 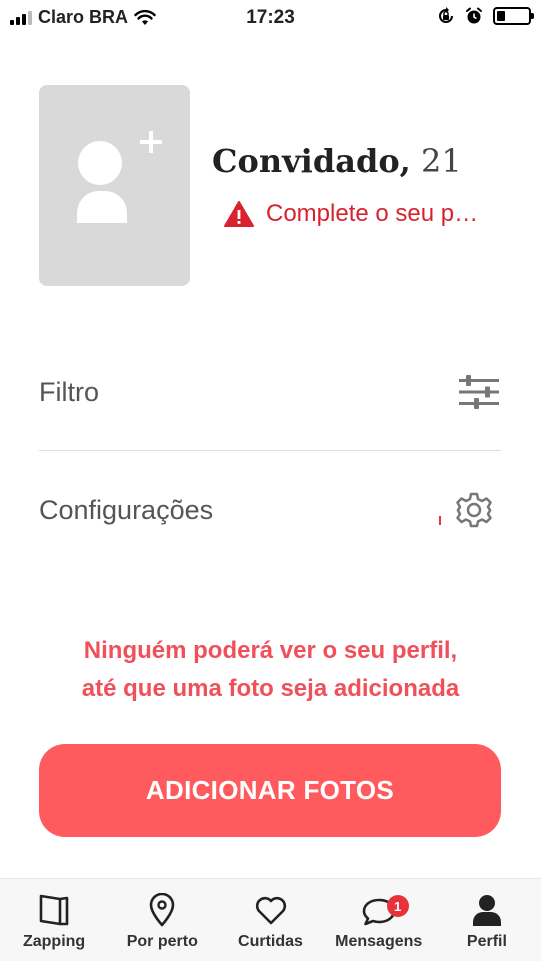 I want to click on tab-zapping: Zapping, so click(x=54, y=920).